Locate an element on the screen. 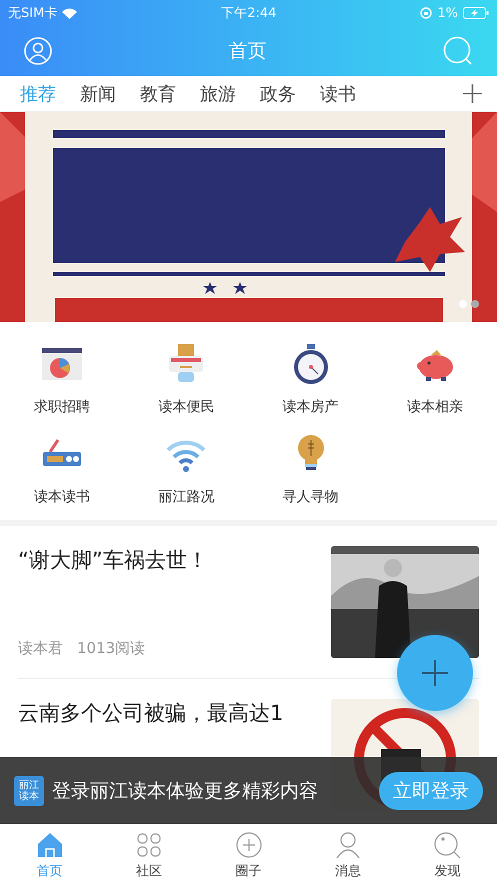 This screenshot has height=883, width=497. bottom-tab: 圈子 is located at coordinates (248, 853).